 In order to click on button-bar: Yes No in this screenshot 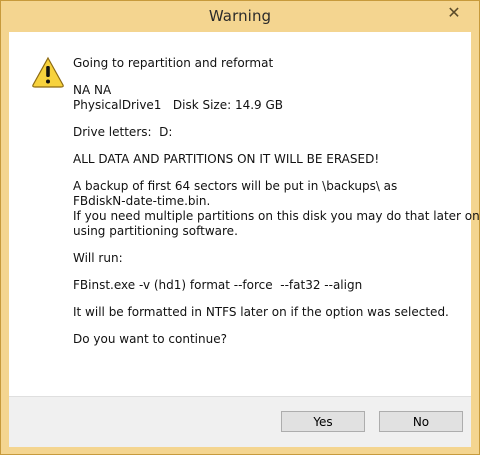, I will do `click(240, 421)`.